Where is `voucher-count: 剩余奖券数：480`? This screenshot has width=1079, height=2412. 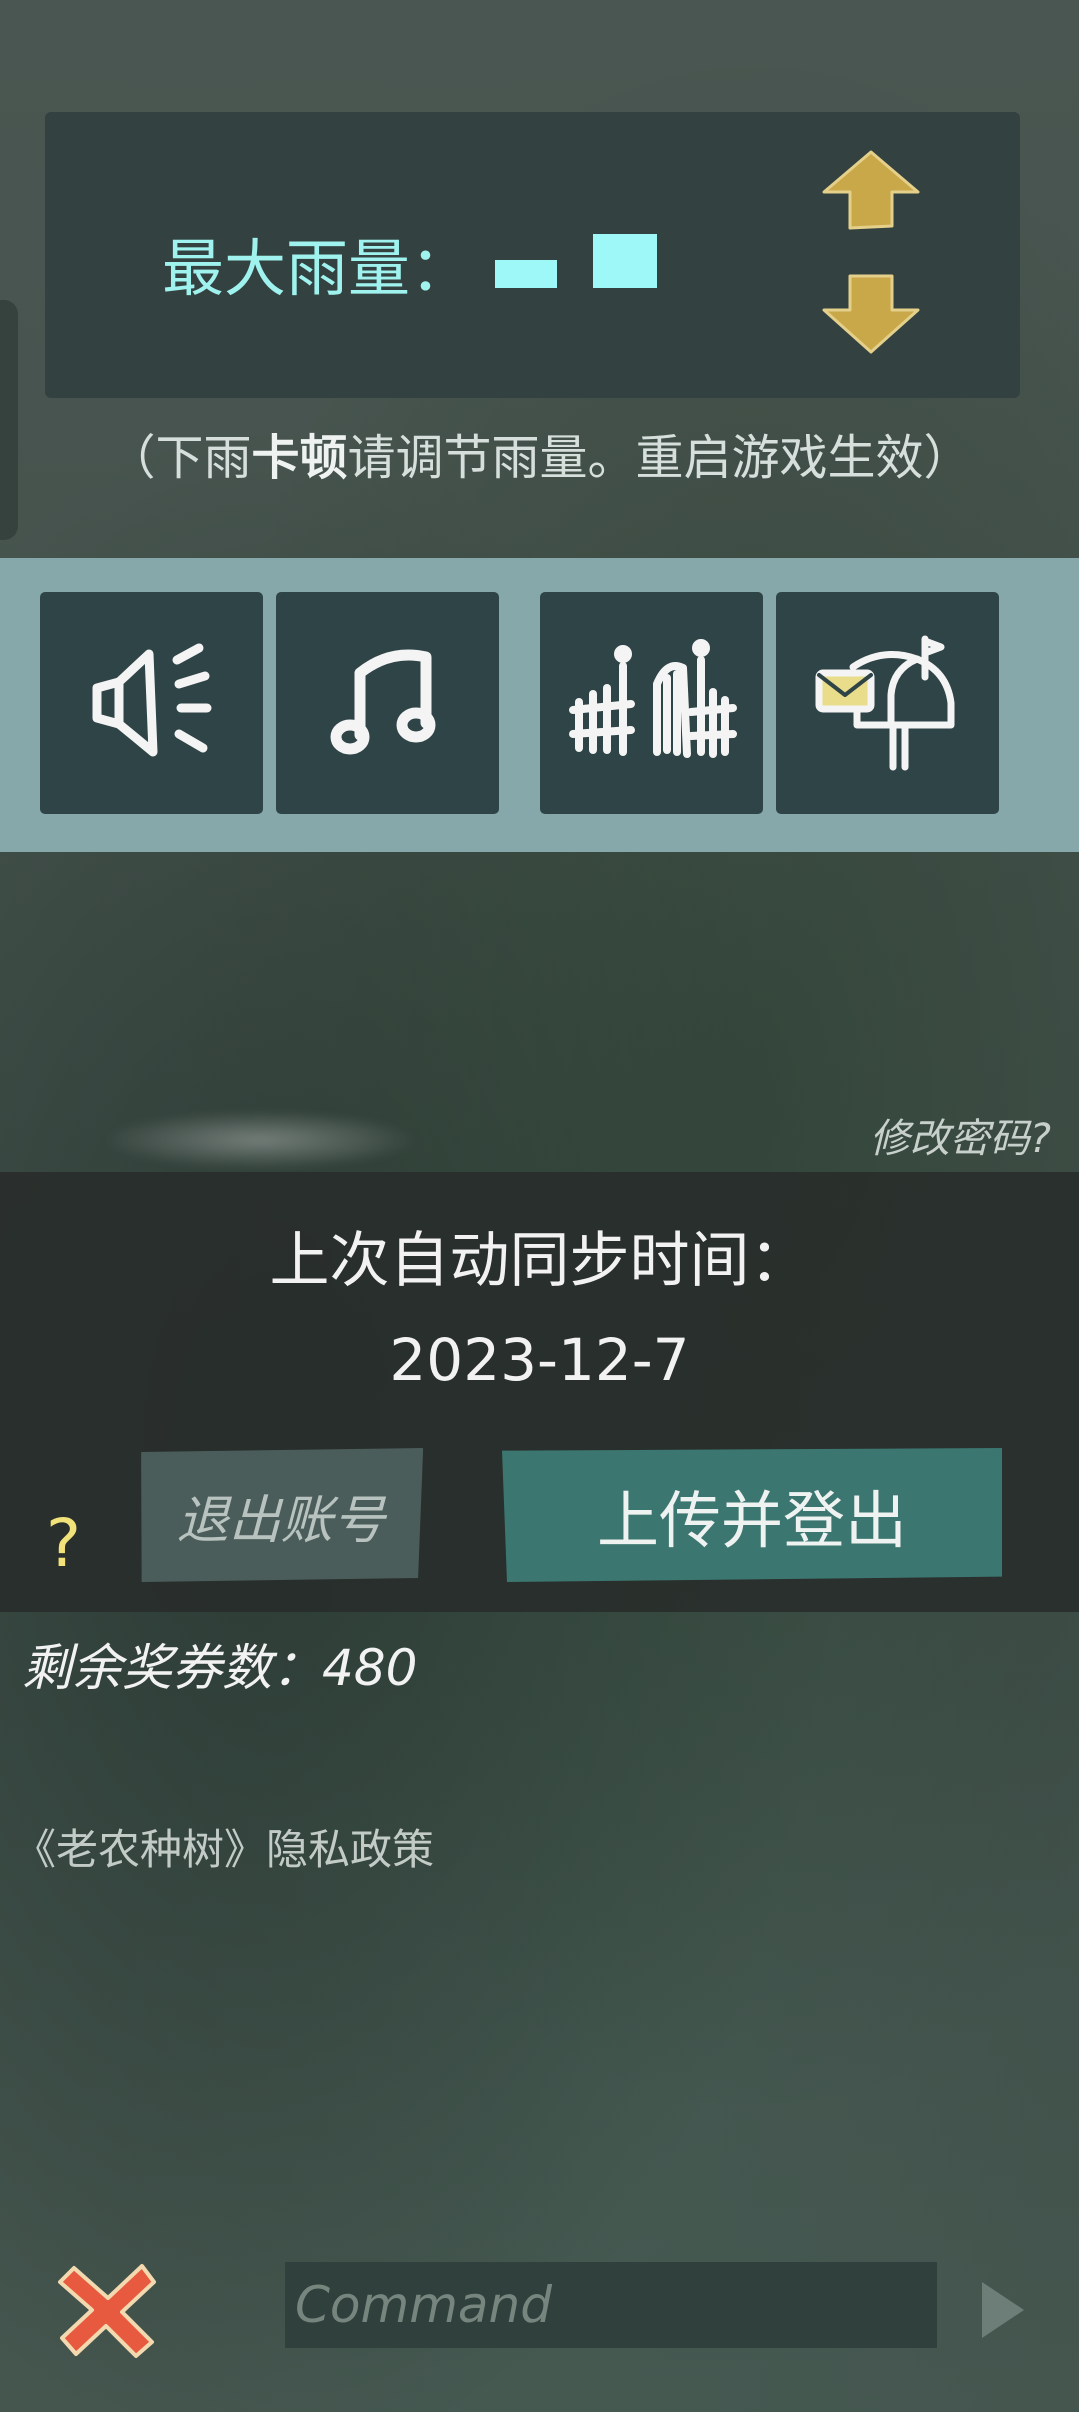 voucher-count: 剩余奖券数：480 is located at coordinates (219, 1664).